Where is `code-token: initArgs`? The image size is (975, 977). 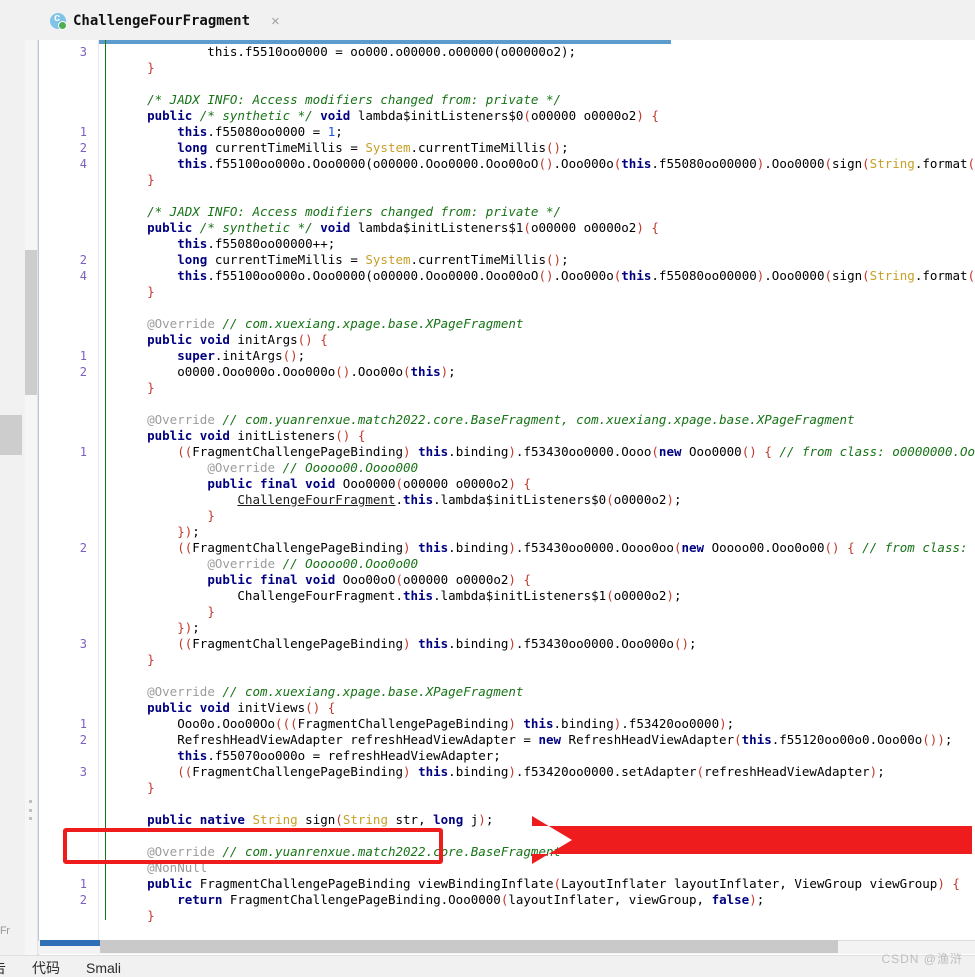
code-token: initArgs is located at coordinates (263, 339).